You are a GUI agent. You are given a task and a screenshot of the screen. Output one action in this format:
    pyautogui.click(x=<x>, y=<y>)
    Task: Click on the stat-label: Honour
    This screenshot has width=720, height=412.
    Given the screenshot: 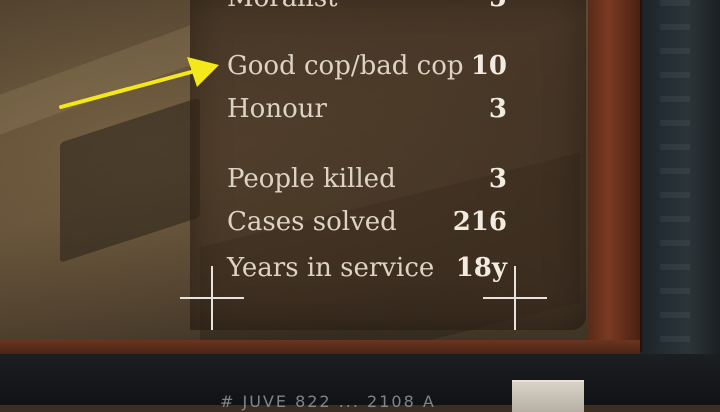 What is the action you would take?
    pyautogui.click(x=277, y=109)
    